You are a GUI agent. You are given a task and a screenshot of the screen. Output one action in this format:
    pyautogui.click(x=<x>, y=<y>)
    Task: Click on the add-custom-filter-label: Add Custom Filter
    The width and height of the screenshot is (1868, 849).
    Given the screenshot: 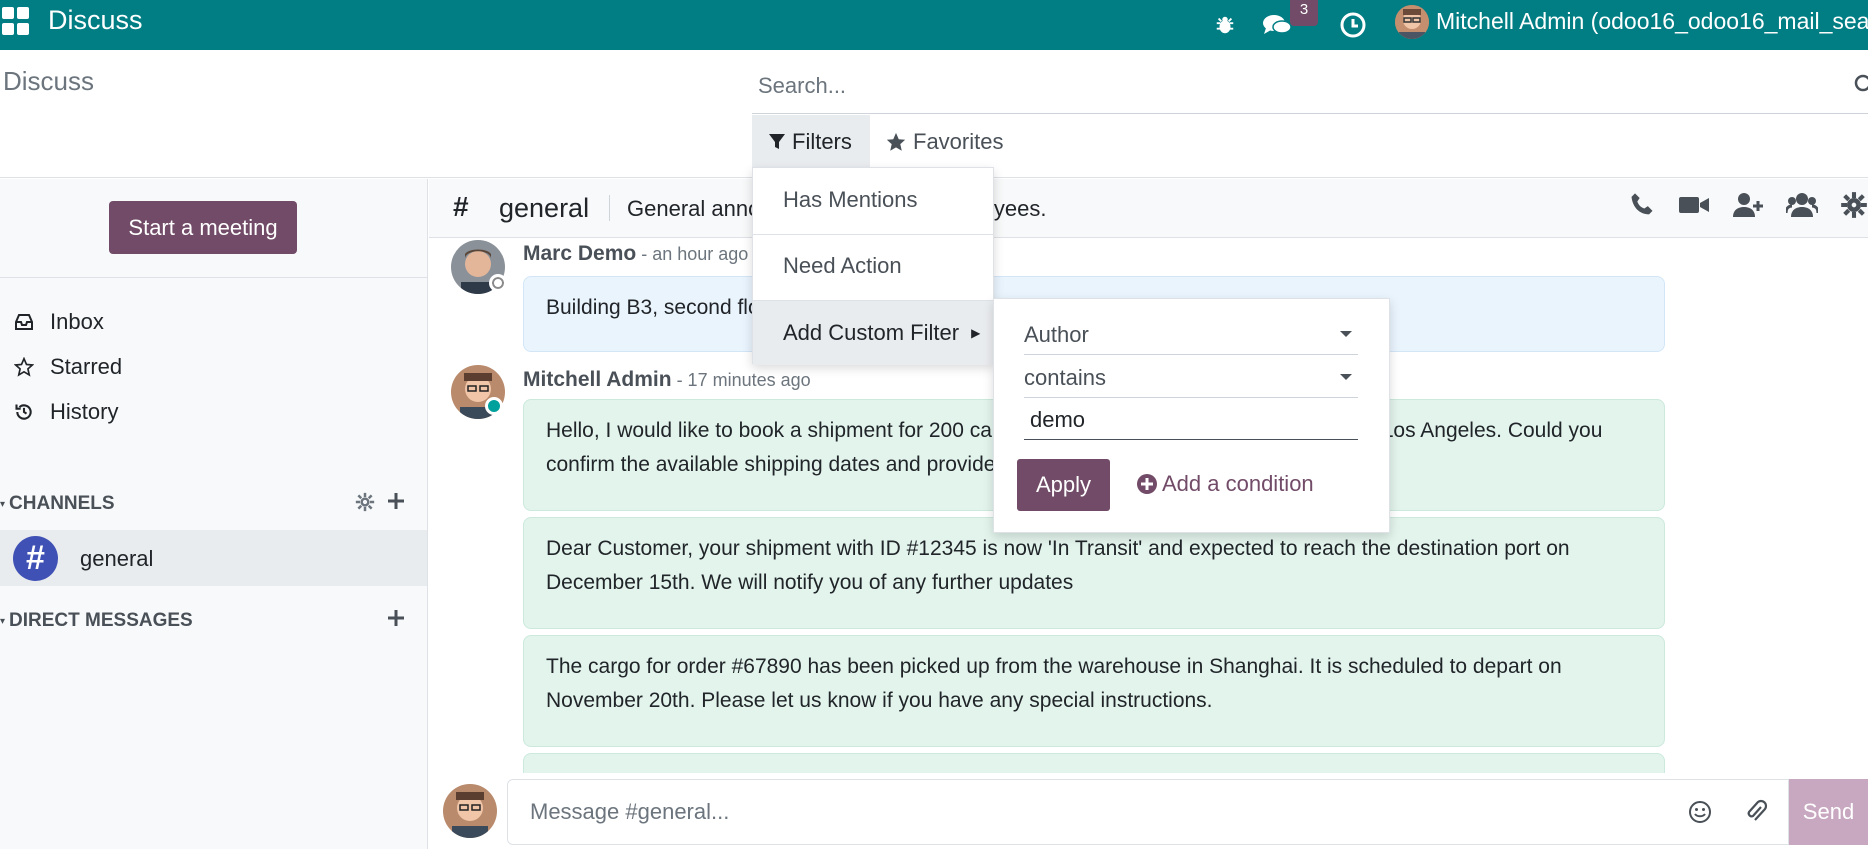 What is the action you would take?
    pyautogui.click(x=871, y=332)
    